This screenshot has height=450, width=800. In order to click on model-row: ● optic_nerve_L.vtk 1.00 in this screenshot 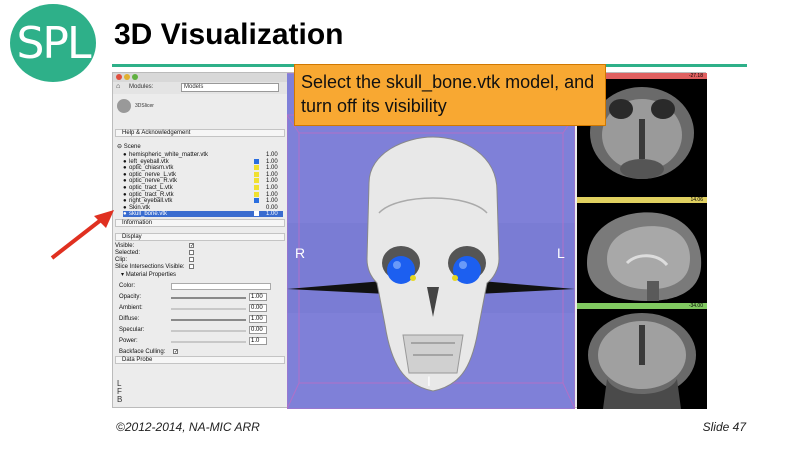, I will do `click(203, 174)`.